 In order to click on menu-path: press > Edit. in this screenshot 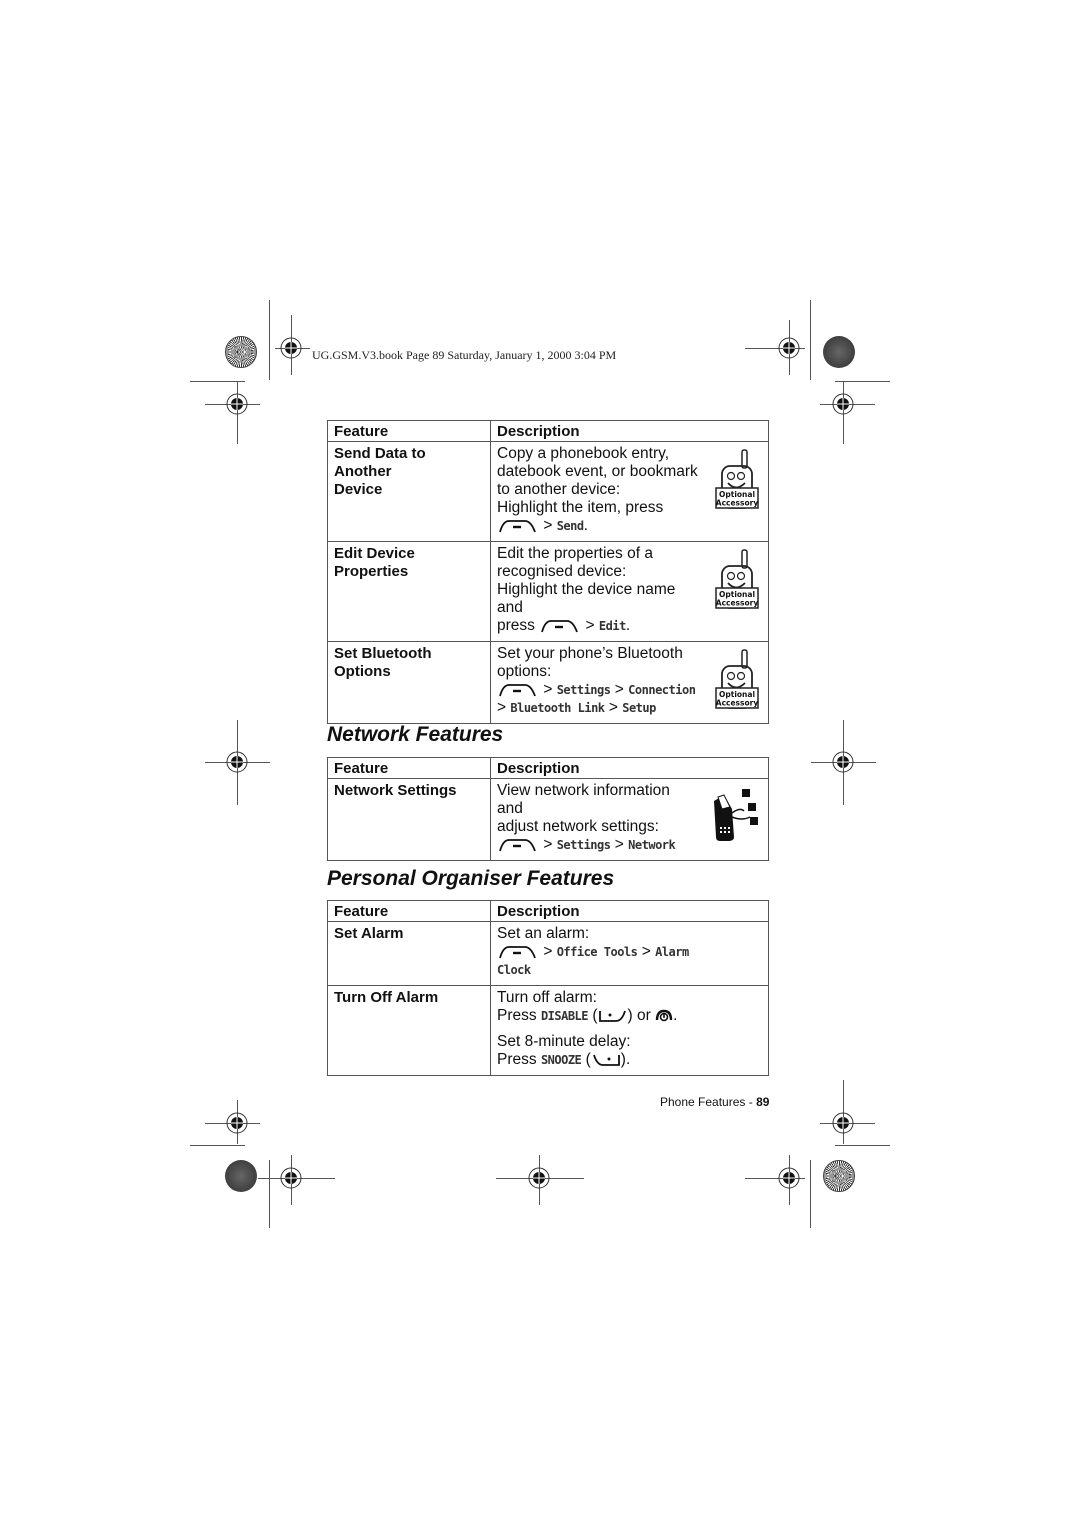, I will do `click(564, 625)`.